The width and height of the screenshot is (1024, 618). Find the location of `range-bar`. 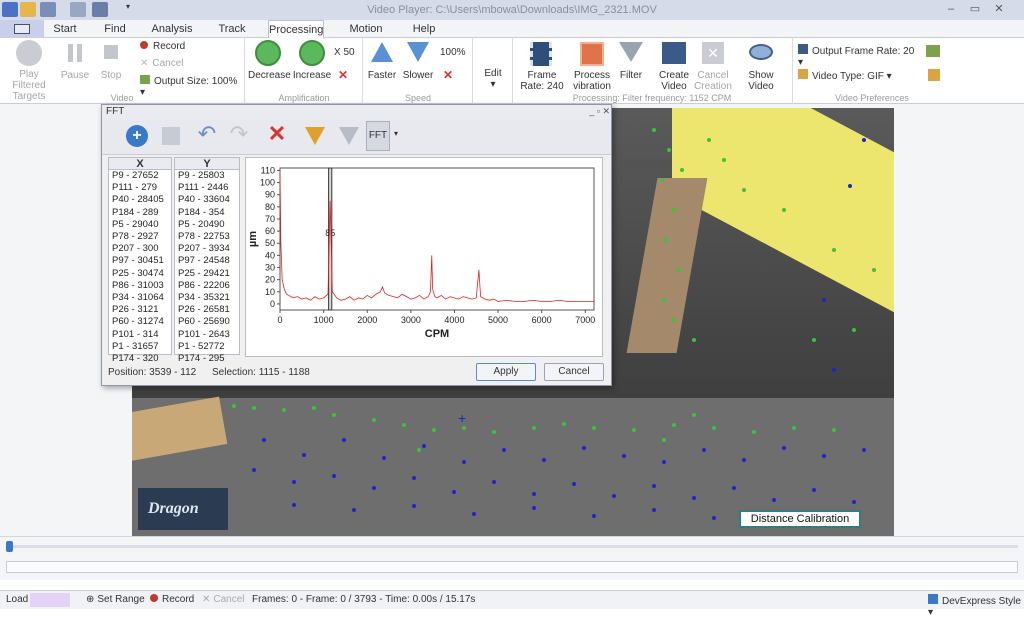

range-bar is located at coordinates (512, 567).